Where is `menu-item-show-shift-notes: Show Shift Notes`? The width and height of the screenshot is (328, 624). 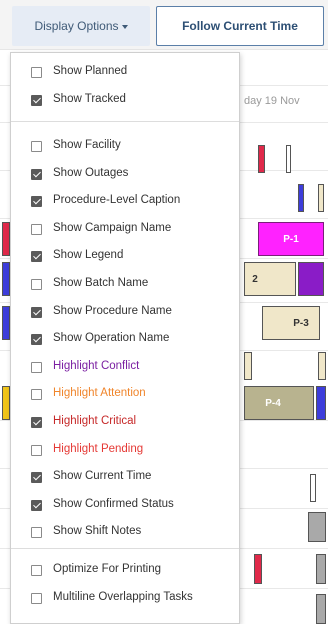
menu-item-show-shift-notes: Show Shift Notes is located at coordinates (125, 532).